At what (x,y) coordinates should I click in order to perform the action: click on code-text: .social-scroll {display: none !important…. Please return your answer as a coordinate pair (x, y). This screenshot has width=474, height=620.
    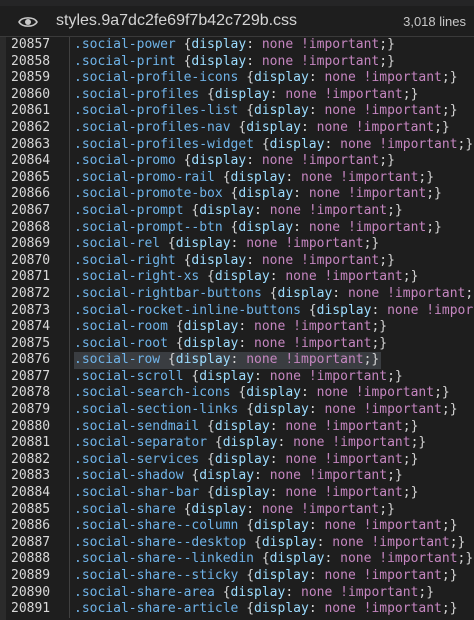
    Looking at the image, I should click on (239, 377).